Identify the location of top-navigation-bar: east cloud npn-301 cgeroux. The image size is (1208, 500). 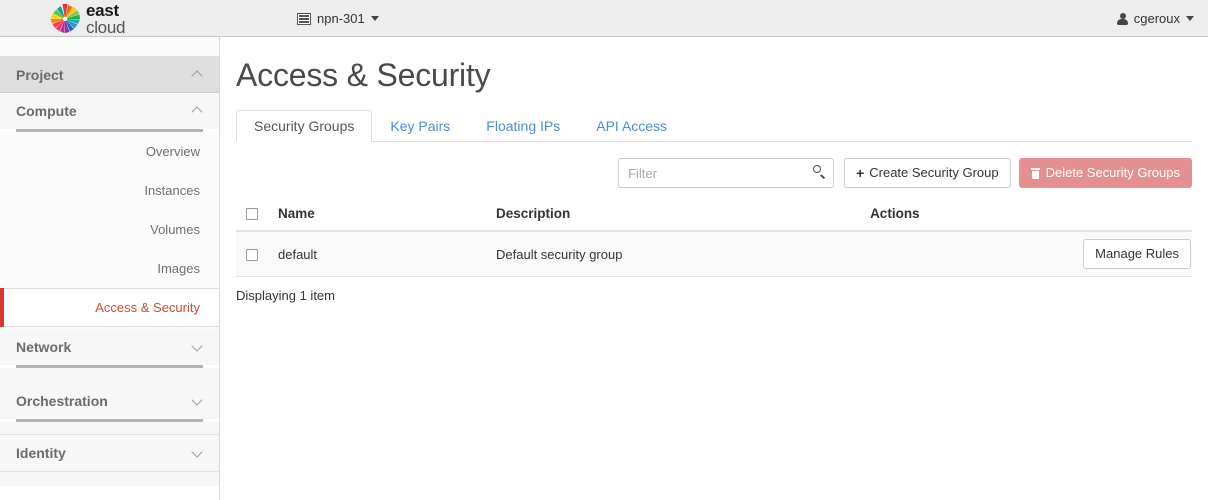
(604, 18).